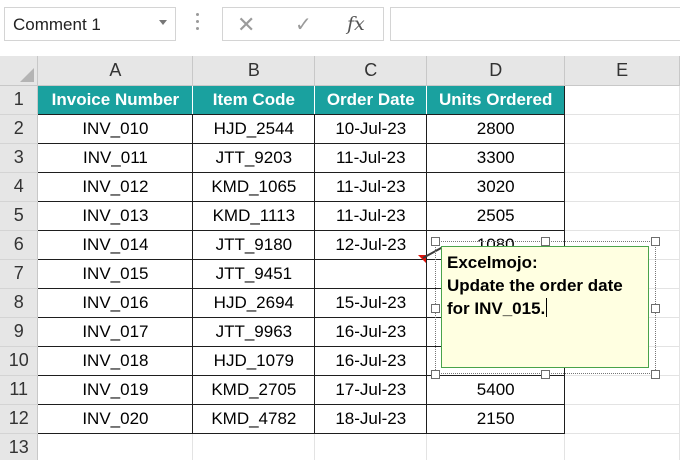  What do you see at coordinates (19, 446) in the screenshot?
I see `row-header: 13` at bounding box center [19, 446].